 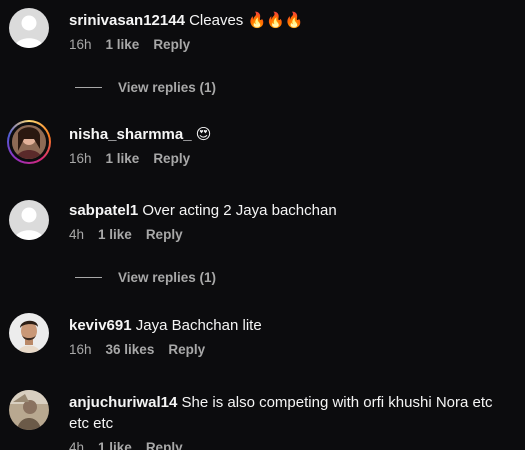 What do you see at coordinates (246, 20) in the screenshot?
I see `comment-text: Cleaves 🔥🔥🔥` at bounding box center [246, 20].